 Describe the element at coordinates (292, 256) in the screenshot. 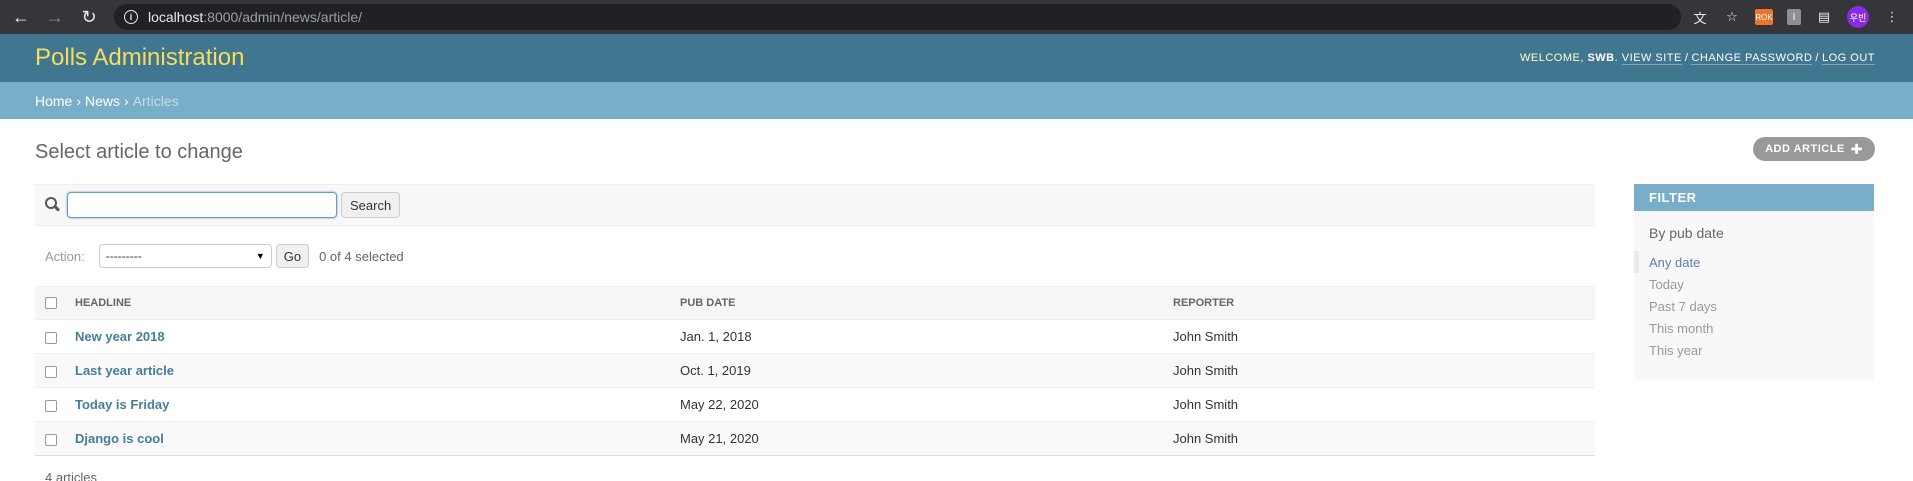

I see `go-button: Go` at that location.